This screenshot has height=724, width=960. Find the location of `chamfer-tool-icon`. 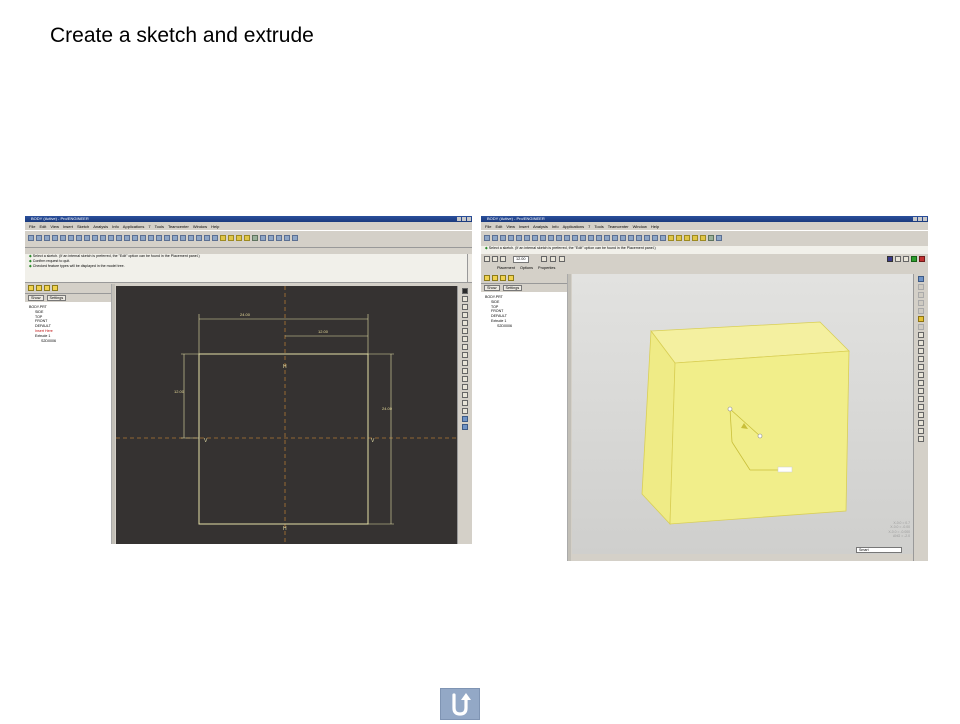

chamfer-tool-icon is located at coordinates (921, 407).